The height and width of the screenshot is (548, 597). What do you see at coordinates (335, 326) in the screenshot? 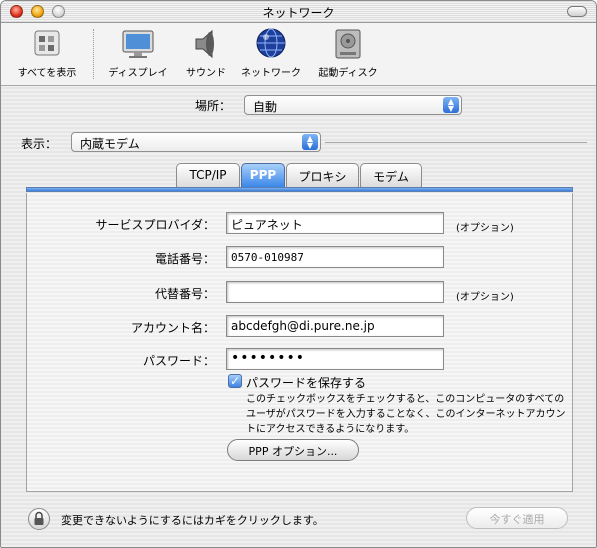
I see `account-field: abcdefgh@di.pure.ne.jp` at bounding box center [335, 326].